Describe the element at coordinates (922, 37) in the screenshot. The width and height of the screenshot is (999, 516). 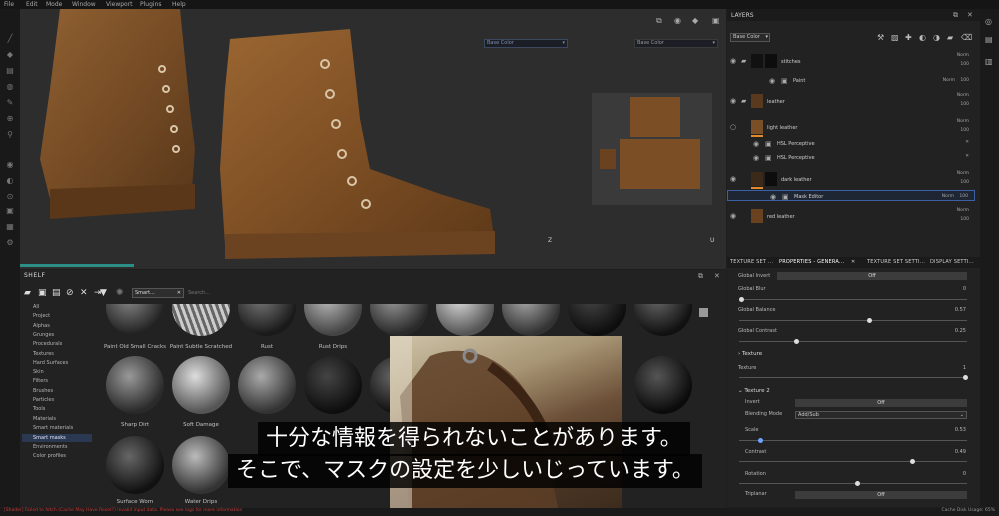
I see `add-mask-icon: ◐` at that location.